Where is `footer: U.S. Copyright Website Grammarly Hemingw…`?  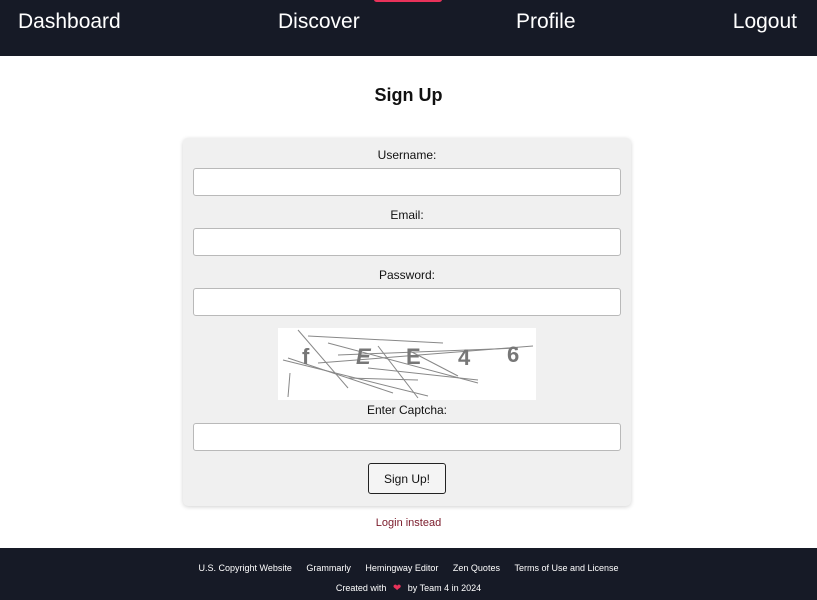
footer: U.S. Copyright Website Grammarly Hemingw… is located at coordinates (408, 574).